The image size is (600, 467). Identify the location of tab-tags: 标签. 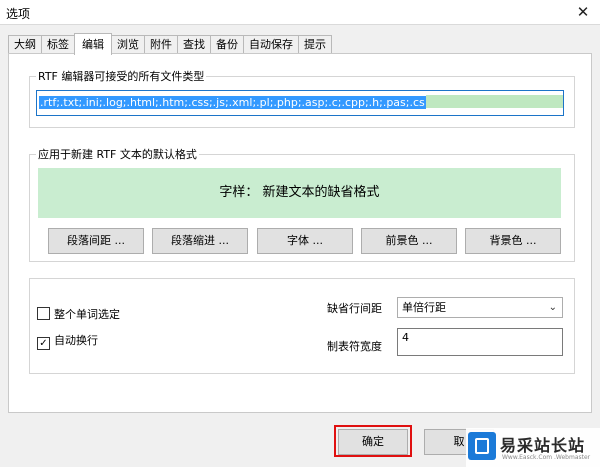
(58, 44).